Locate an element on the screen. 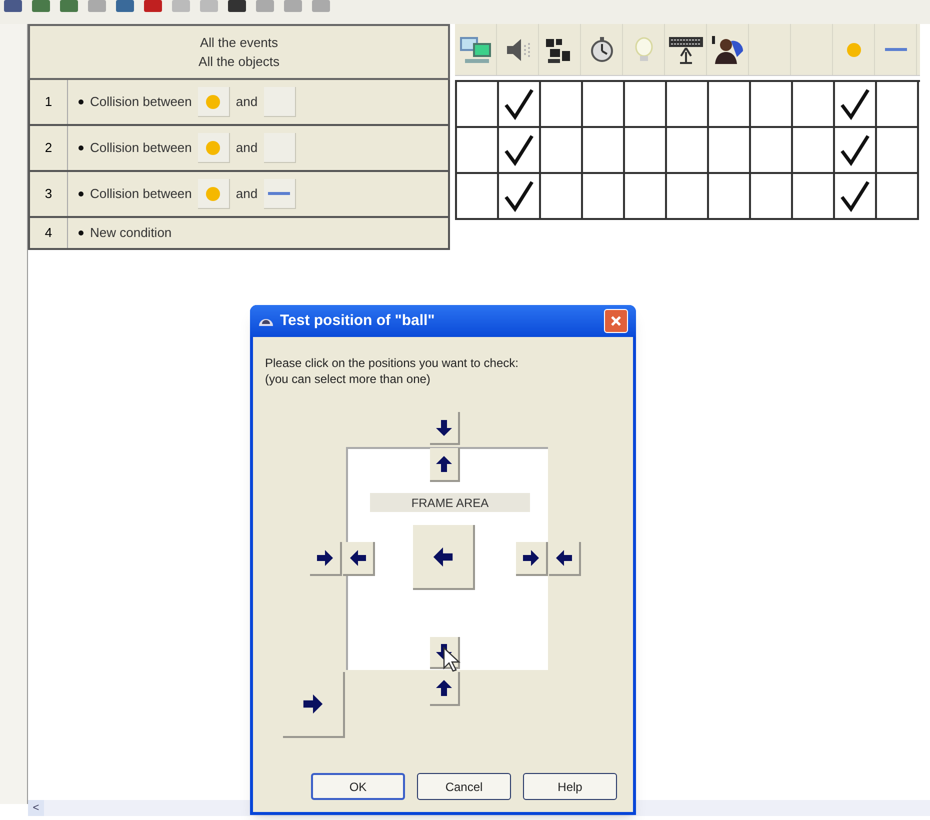 This screenshot has width=930, height=820. scroll-left-button: < is located at coordinates (36, 808).